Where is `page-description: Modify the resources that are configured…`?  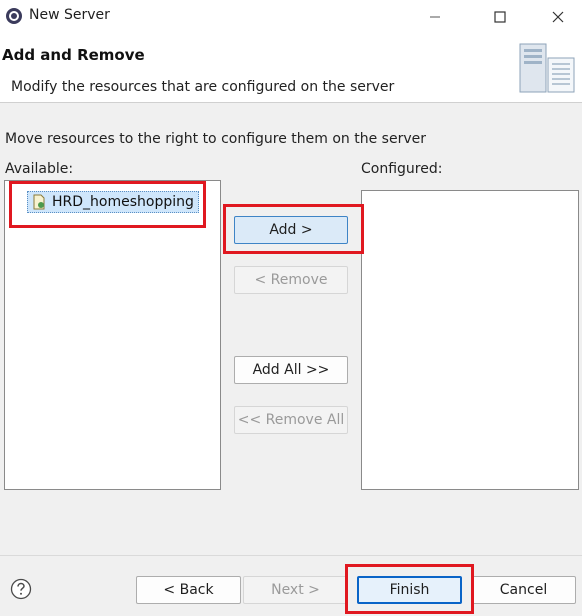 page-description: Modify the resources that are configured… is located at coordinates (203, 87).